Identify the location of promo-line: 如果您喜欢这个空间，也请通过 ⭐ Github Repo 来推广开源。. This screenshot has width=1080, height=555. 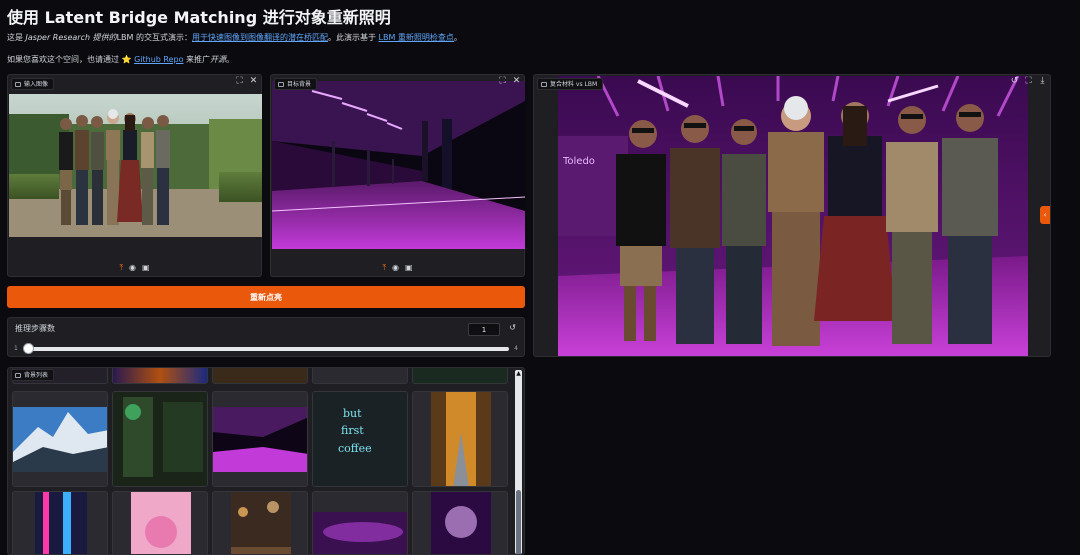
(121, 59).